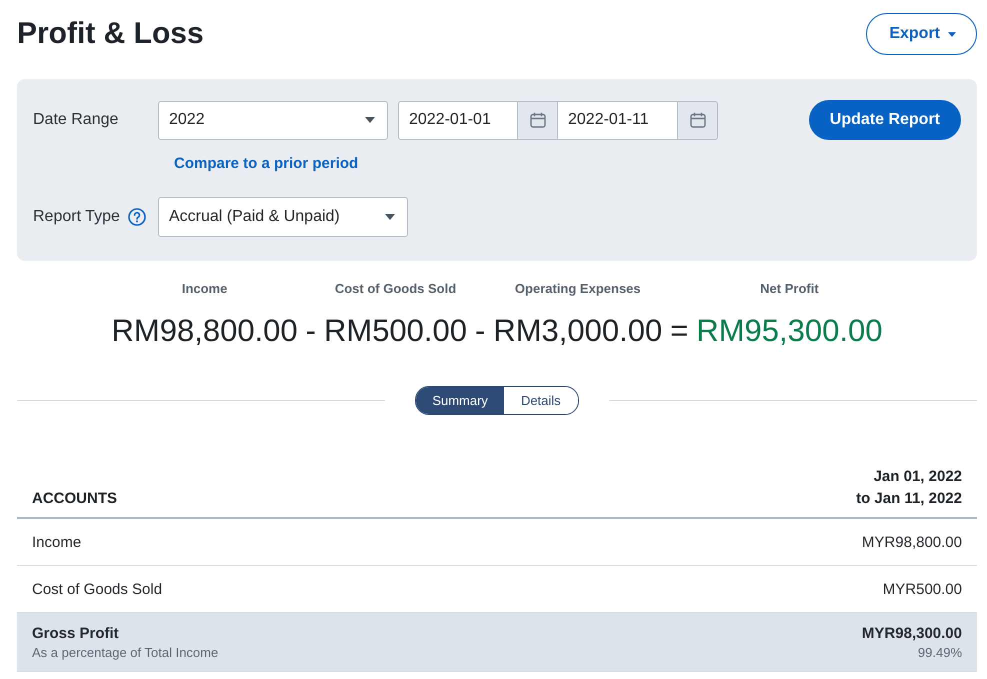 The width and height of the screenshot is (987, 679). I want to click on start-date-field: 2022-01-01, so click(458, 120).